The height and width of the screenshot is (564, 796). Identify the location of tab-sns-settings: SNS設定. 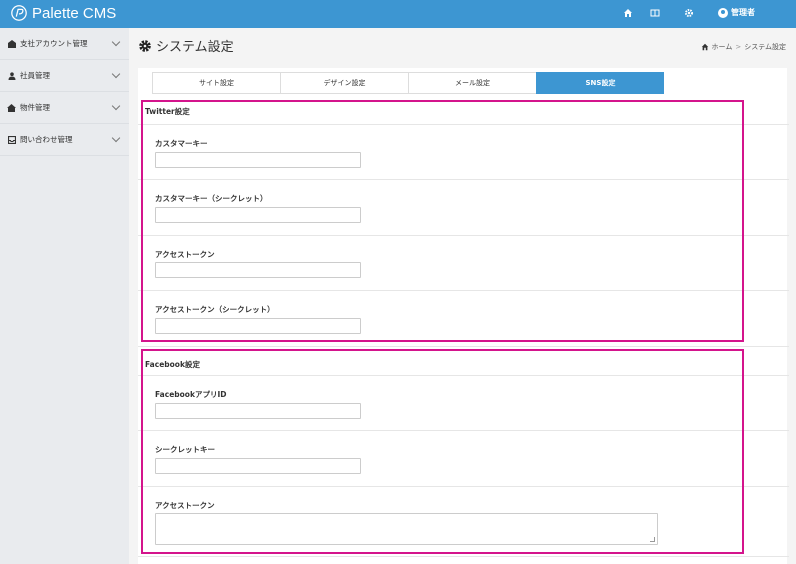
(600, 83).